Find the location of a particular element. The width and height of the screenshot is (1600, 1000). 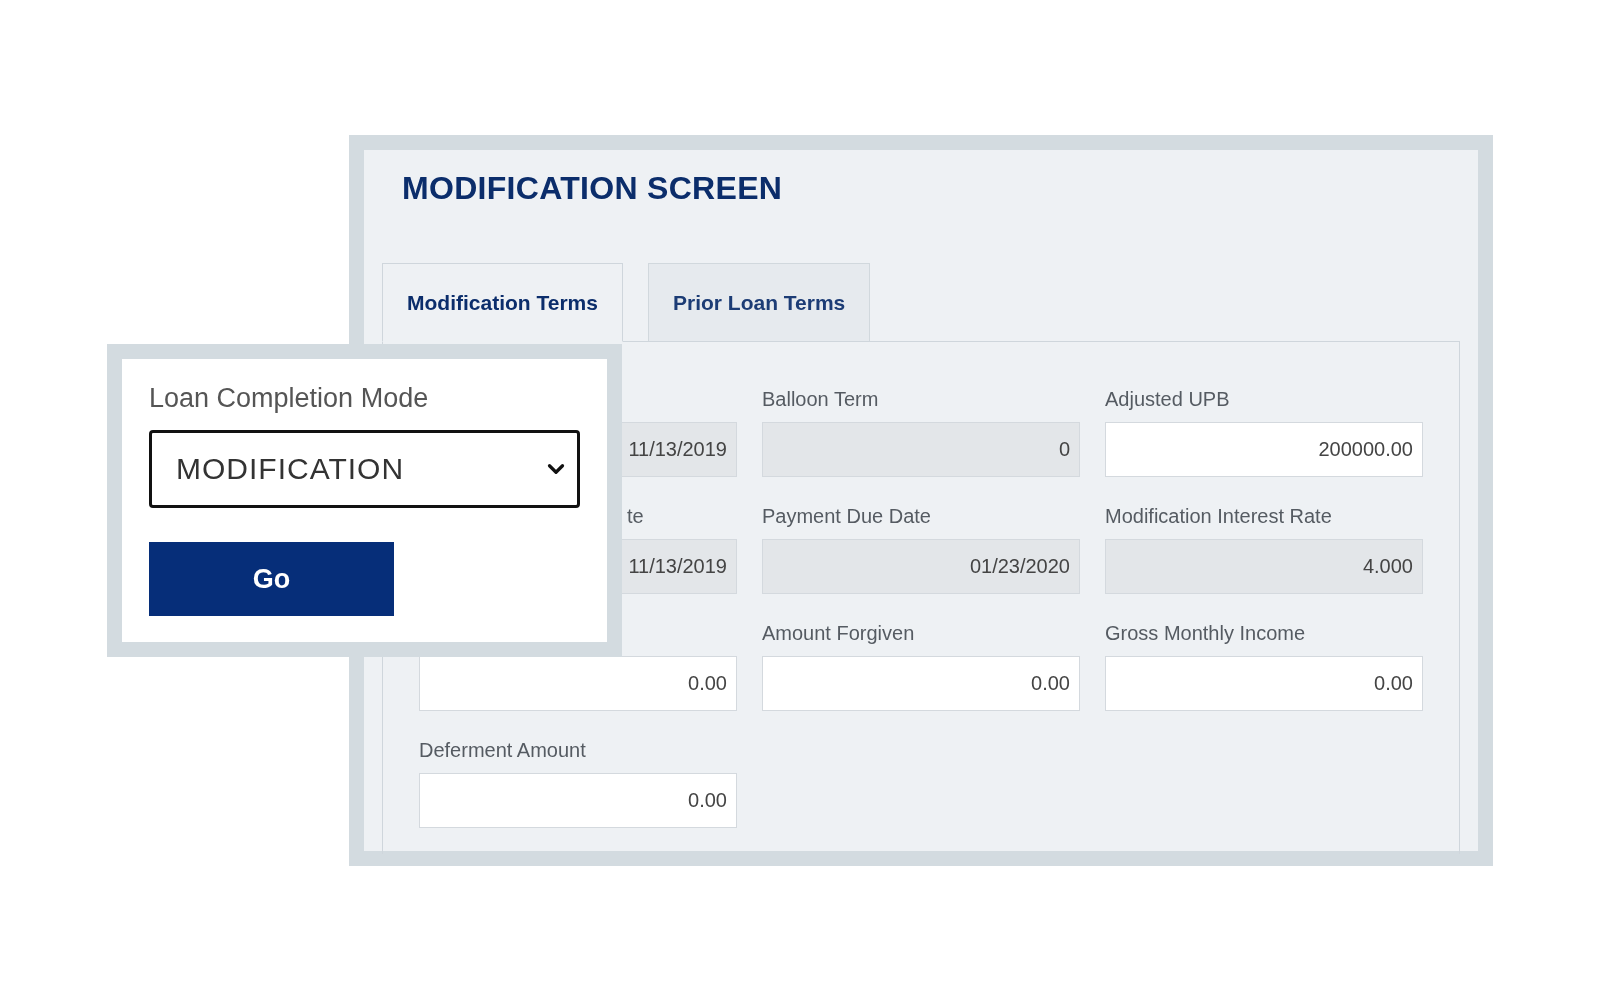

field-label: Modification Interest Rate is located at coordinates (1219, 516).